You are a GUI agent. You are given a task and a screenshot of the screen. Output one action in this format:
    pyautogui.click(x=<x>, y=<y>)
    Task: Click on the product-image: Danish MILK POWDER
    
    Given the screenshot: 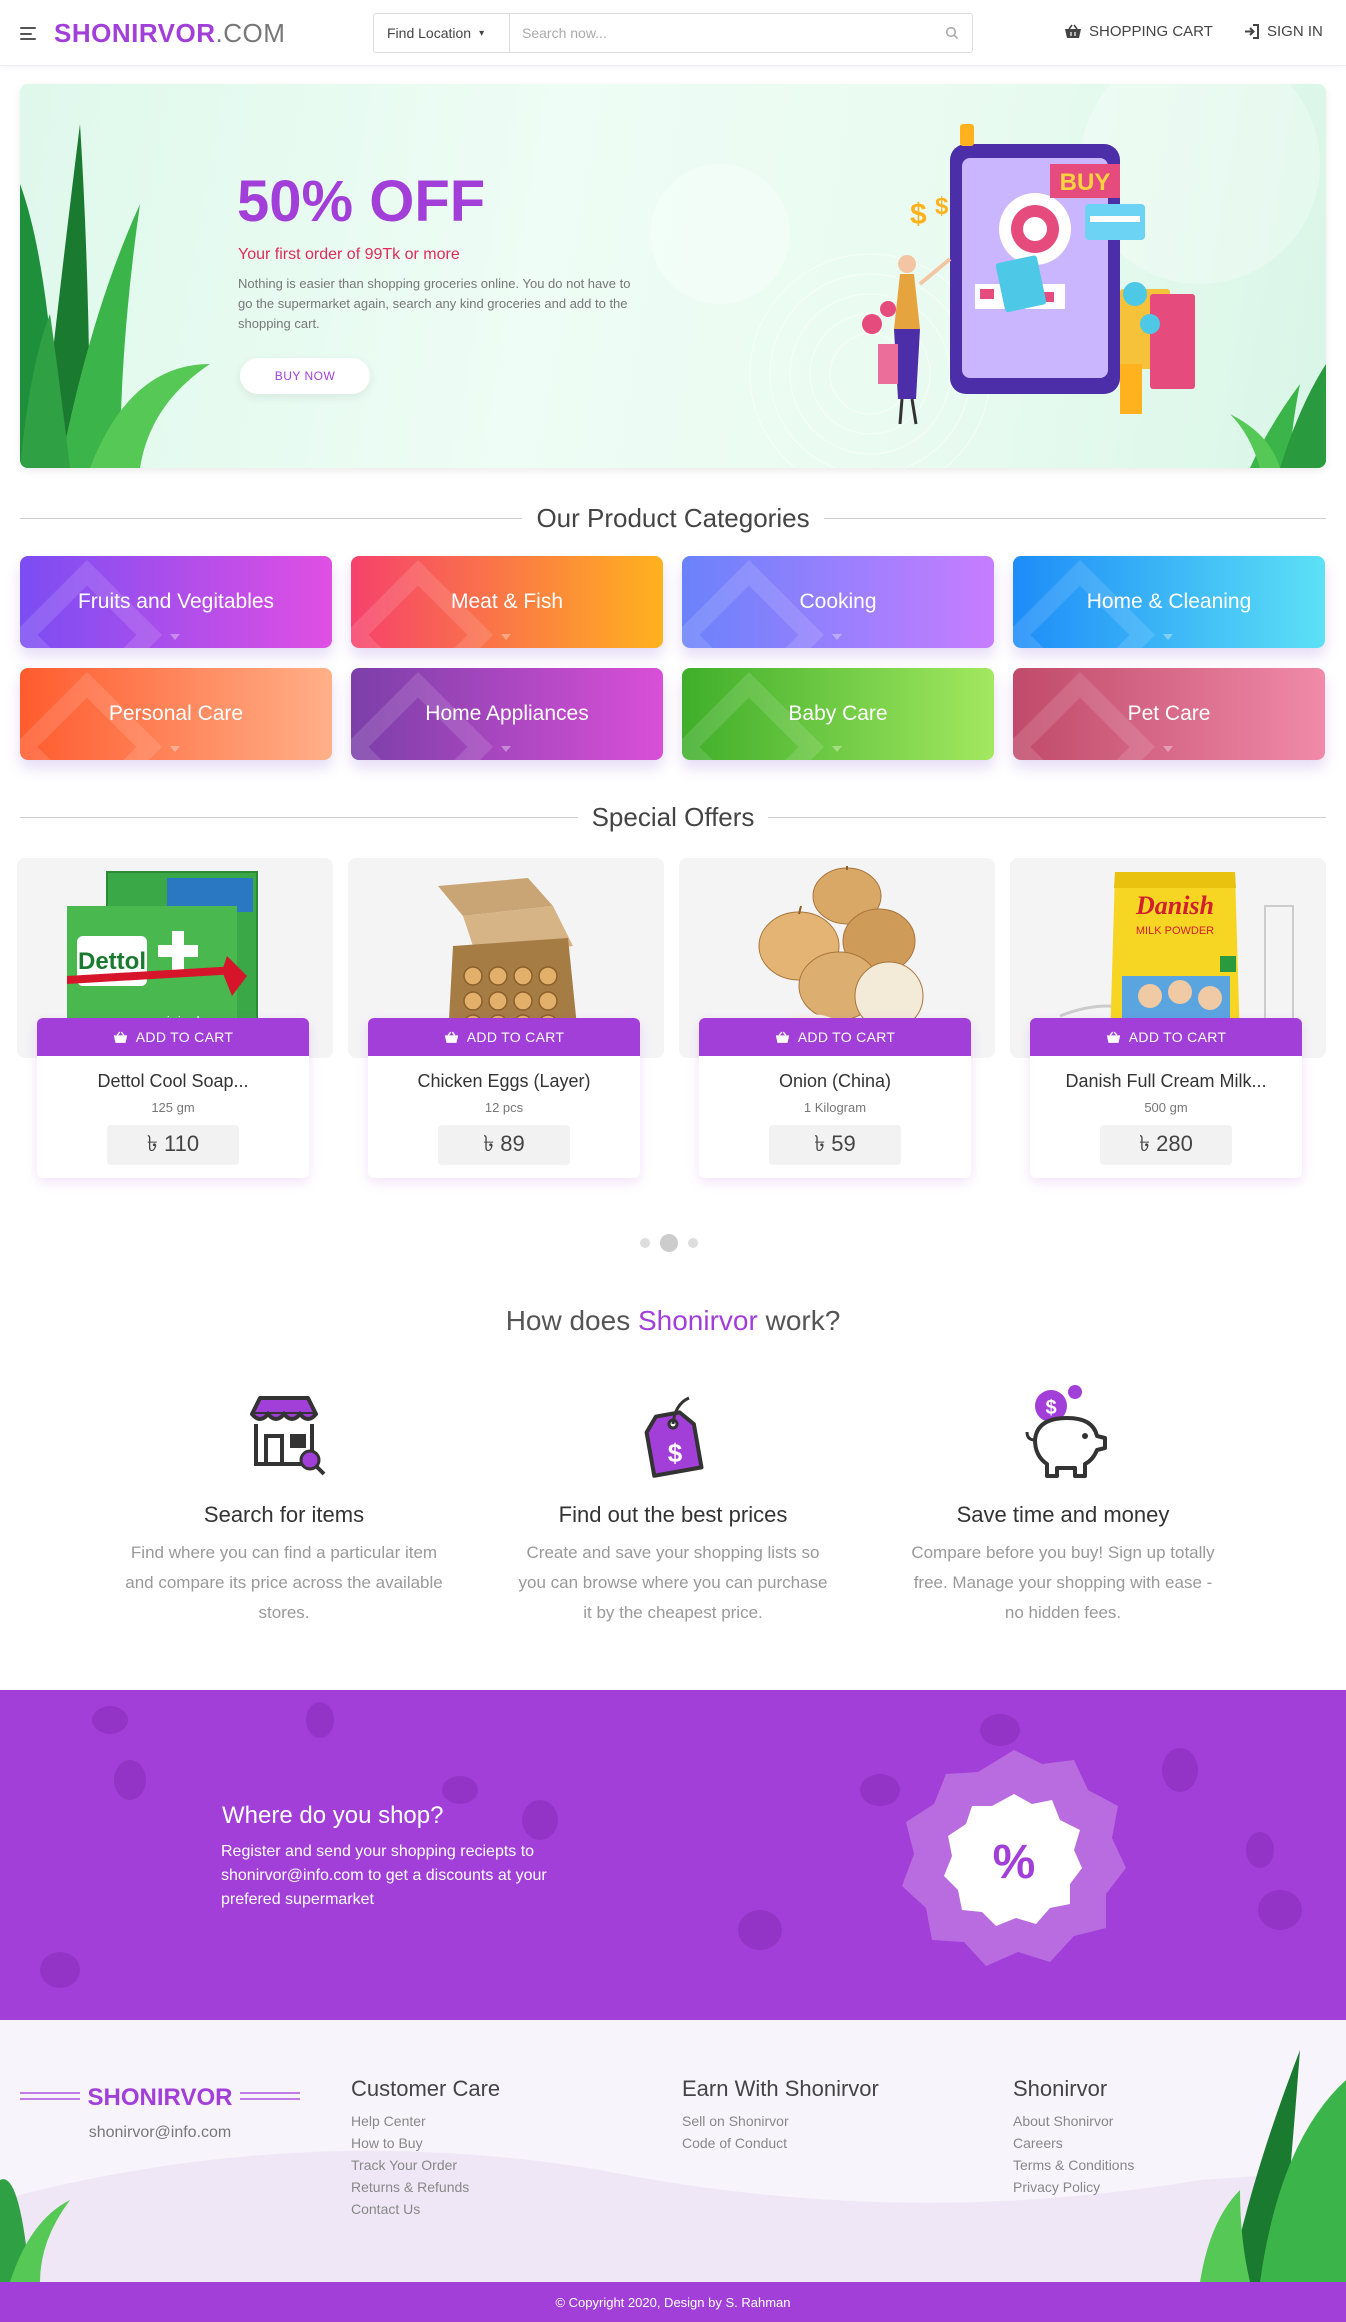 What is the action you would take?
    pyautogui.click(x=1168, y=954)
    